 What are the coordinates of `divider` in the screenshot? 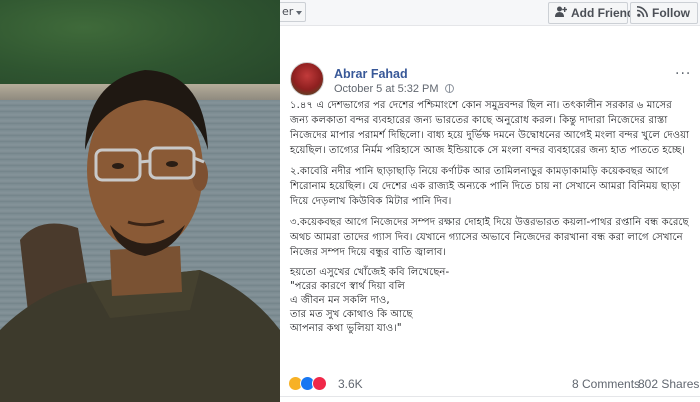 It's located at (490, 396).